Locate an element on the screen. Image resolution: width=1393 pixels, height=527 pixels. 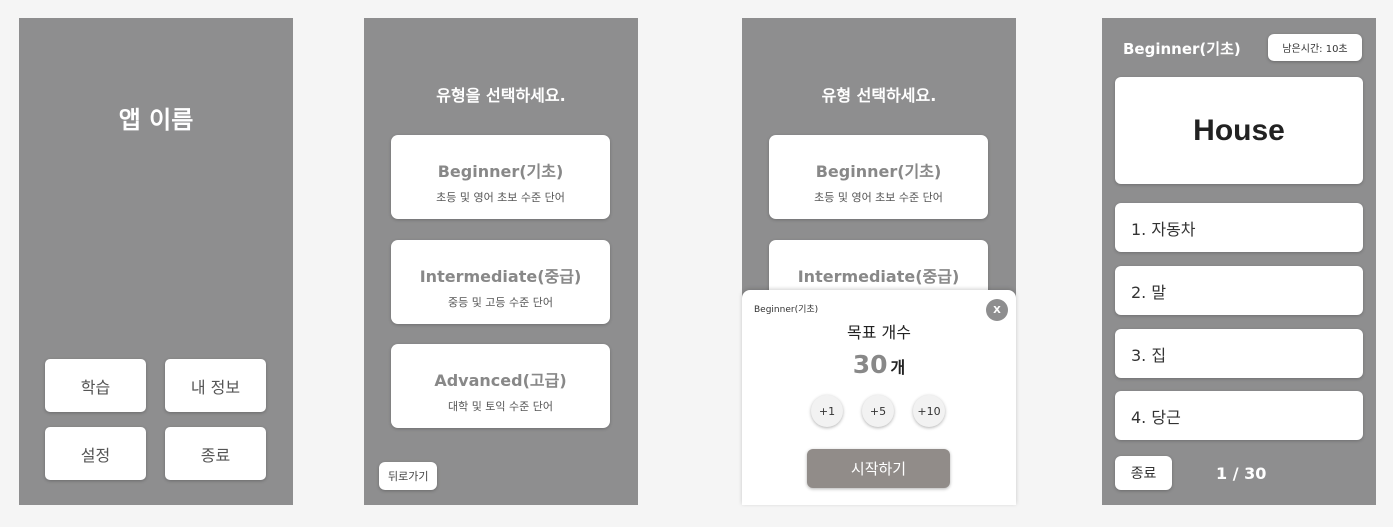
quiz-level-label: Beginner(기초) is located at coordinates (1182, 49).